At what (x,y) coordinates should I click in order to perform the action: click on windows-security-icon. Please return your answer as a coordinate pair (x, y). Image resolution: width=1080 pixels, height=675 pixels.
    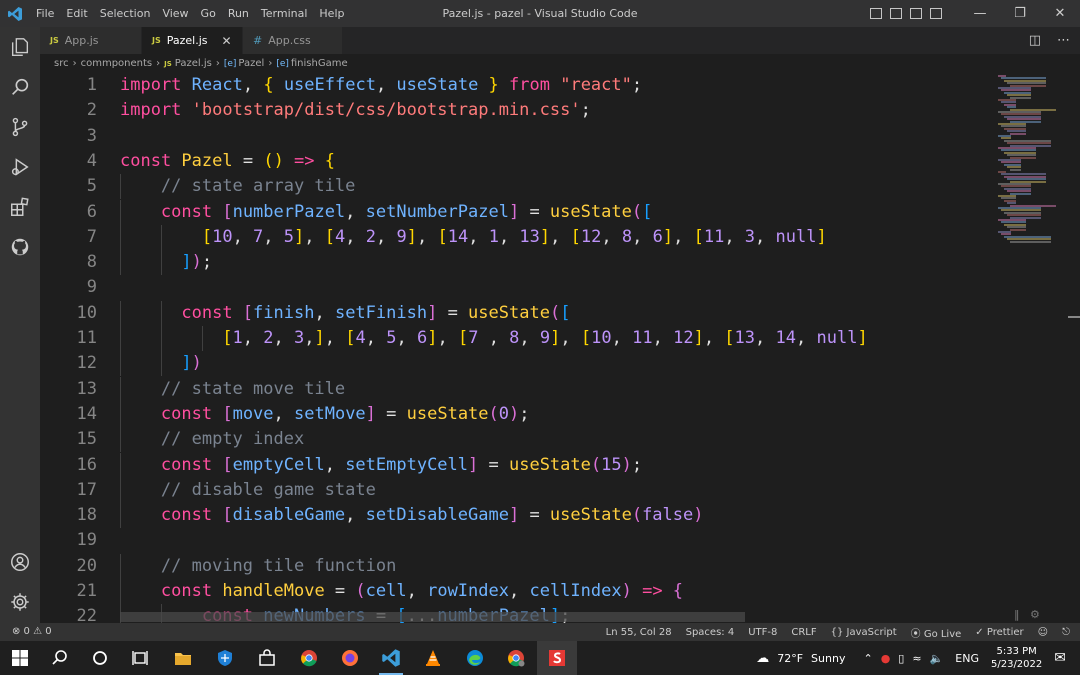
    Looking at the image, I should click on (225, 658).